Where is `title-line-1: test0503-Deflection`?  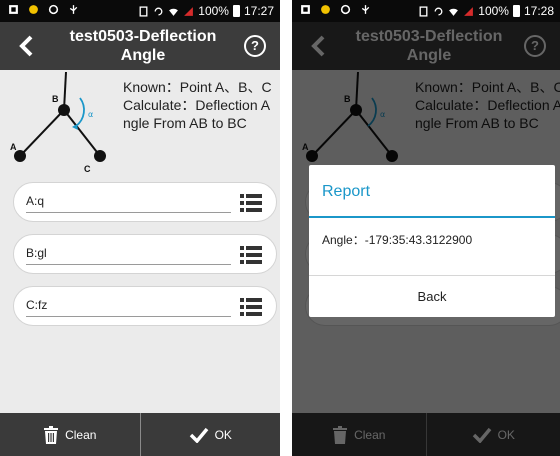
title-line-1: test0503-Deflection is located at coordinates (143, 36).